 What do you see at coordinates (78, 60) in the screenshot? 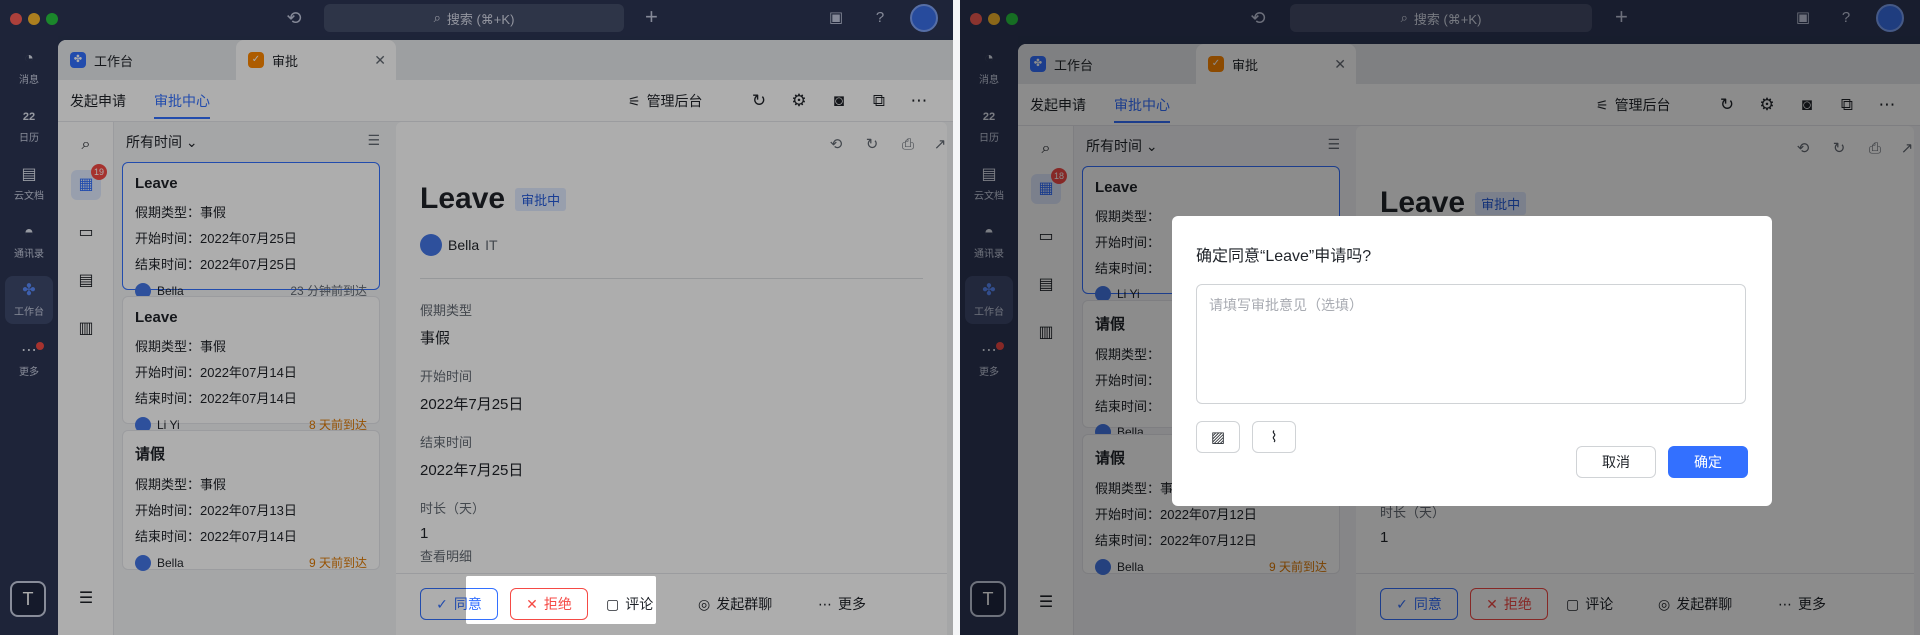
I see `workplace-tab-icon: ✤` at bounding box center [78, 60].